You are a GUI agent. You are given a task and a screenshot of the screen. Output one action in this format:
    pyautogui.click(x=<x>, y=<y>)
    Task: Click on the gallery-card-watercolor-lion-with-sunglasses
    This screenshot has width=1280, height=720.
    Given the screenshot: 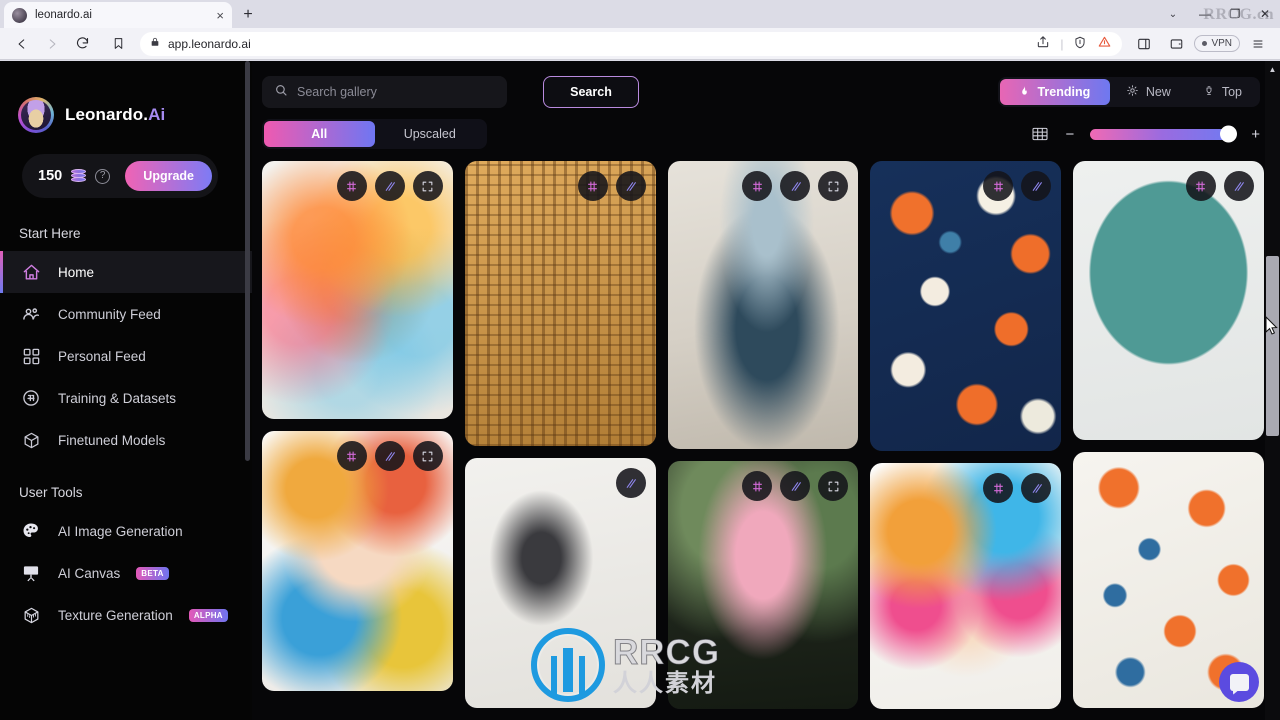 What is the action you would take?
    pyautogui.click(x=357, y=290)
    